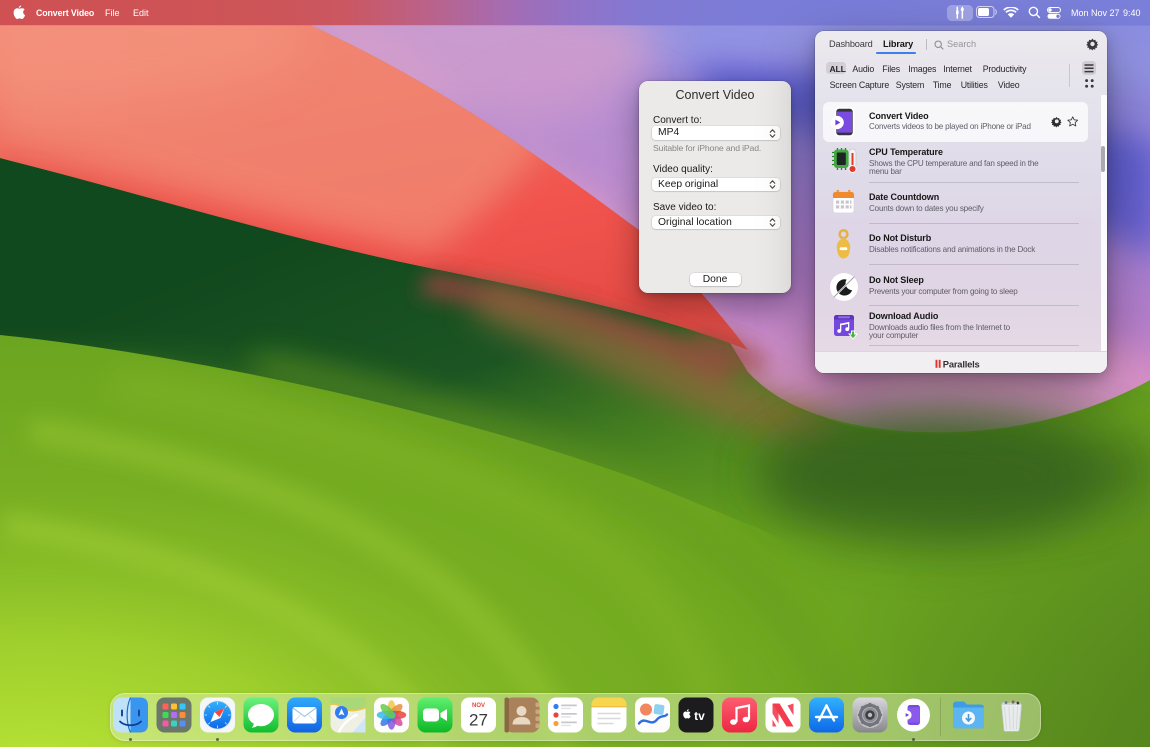 This screenshot has width=1150, height=747. I want to click on svg-text: NOV, so click(478, 706).